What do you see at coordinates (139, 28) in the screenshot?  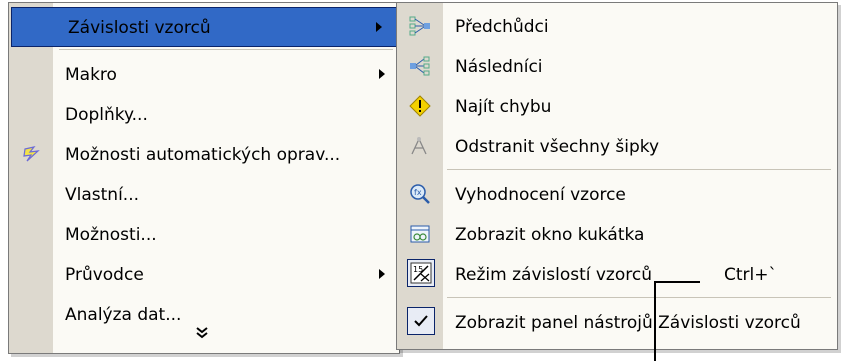 I see `menu-item-label: Závislosti vzorců` at bounding box center [139, 28].